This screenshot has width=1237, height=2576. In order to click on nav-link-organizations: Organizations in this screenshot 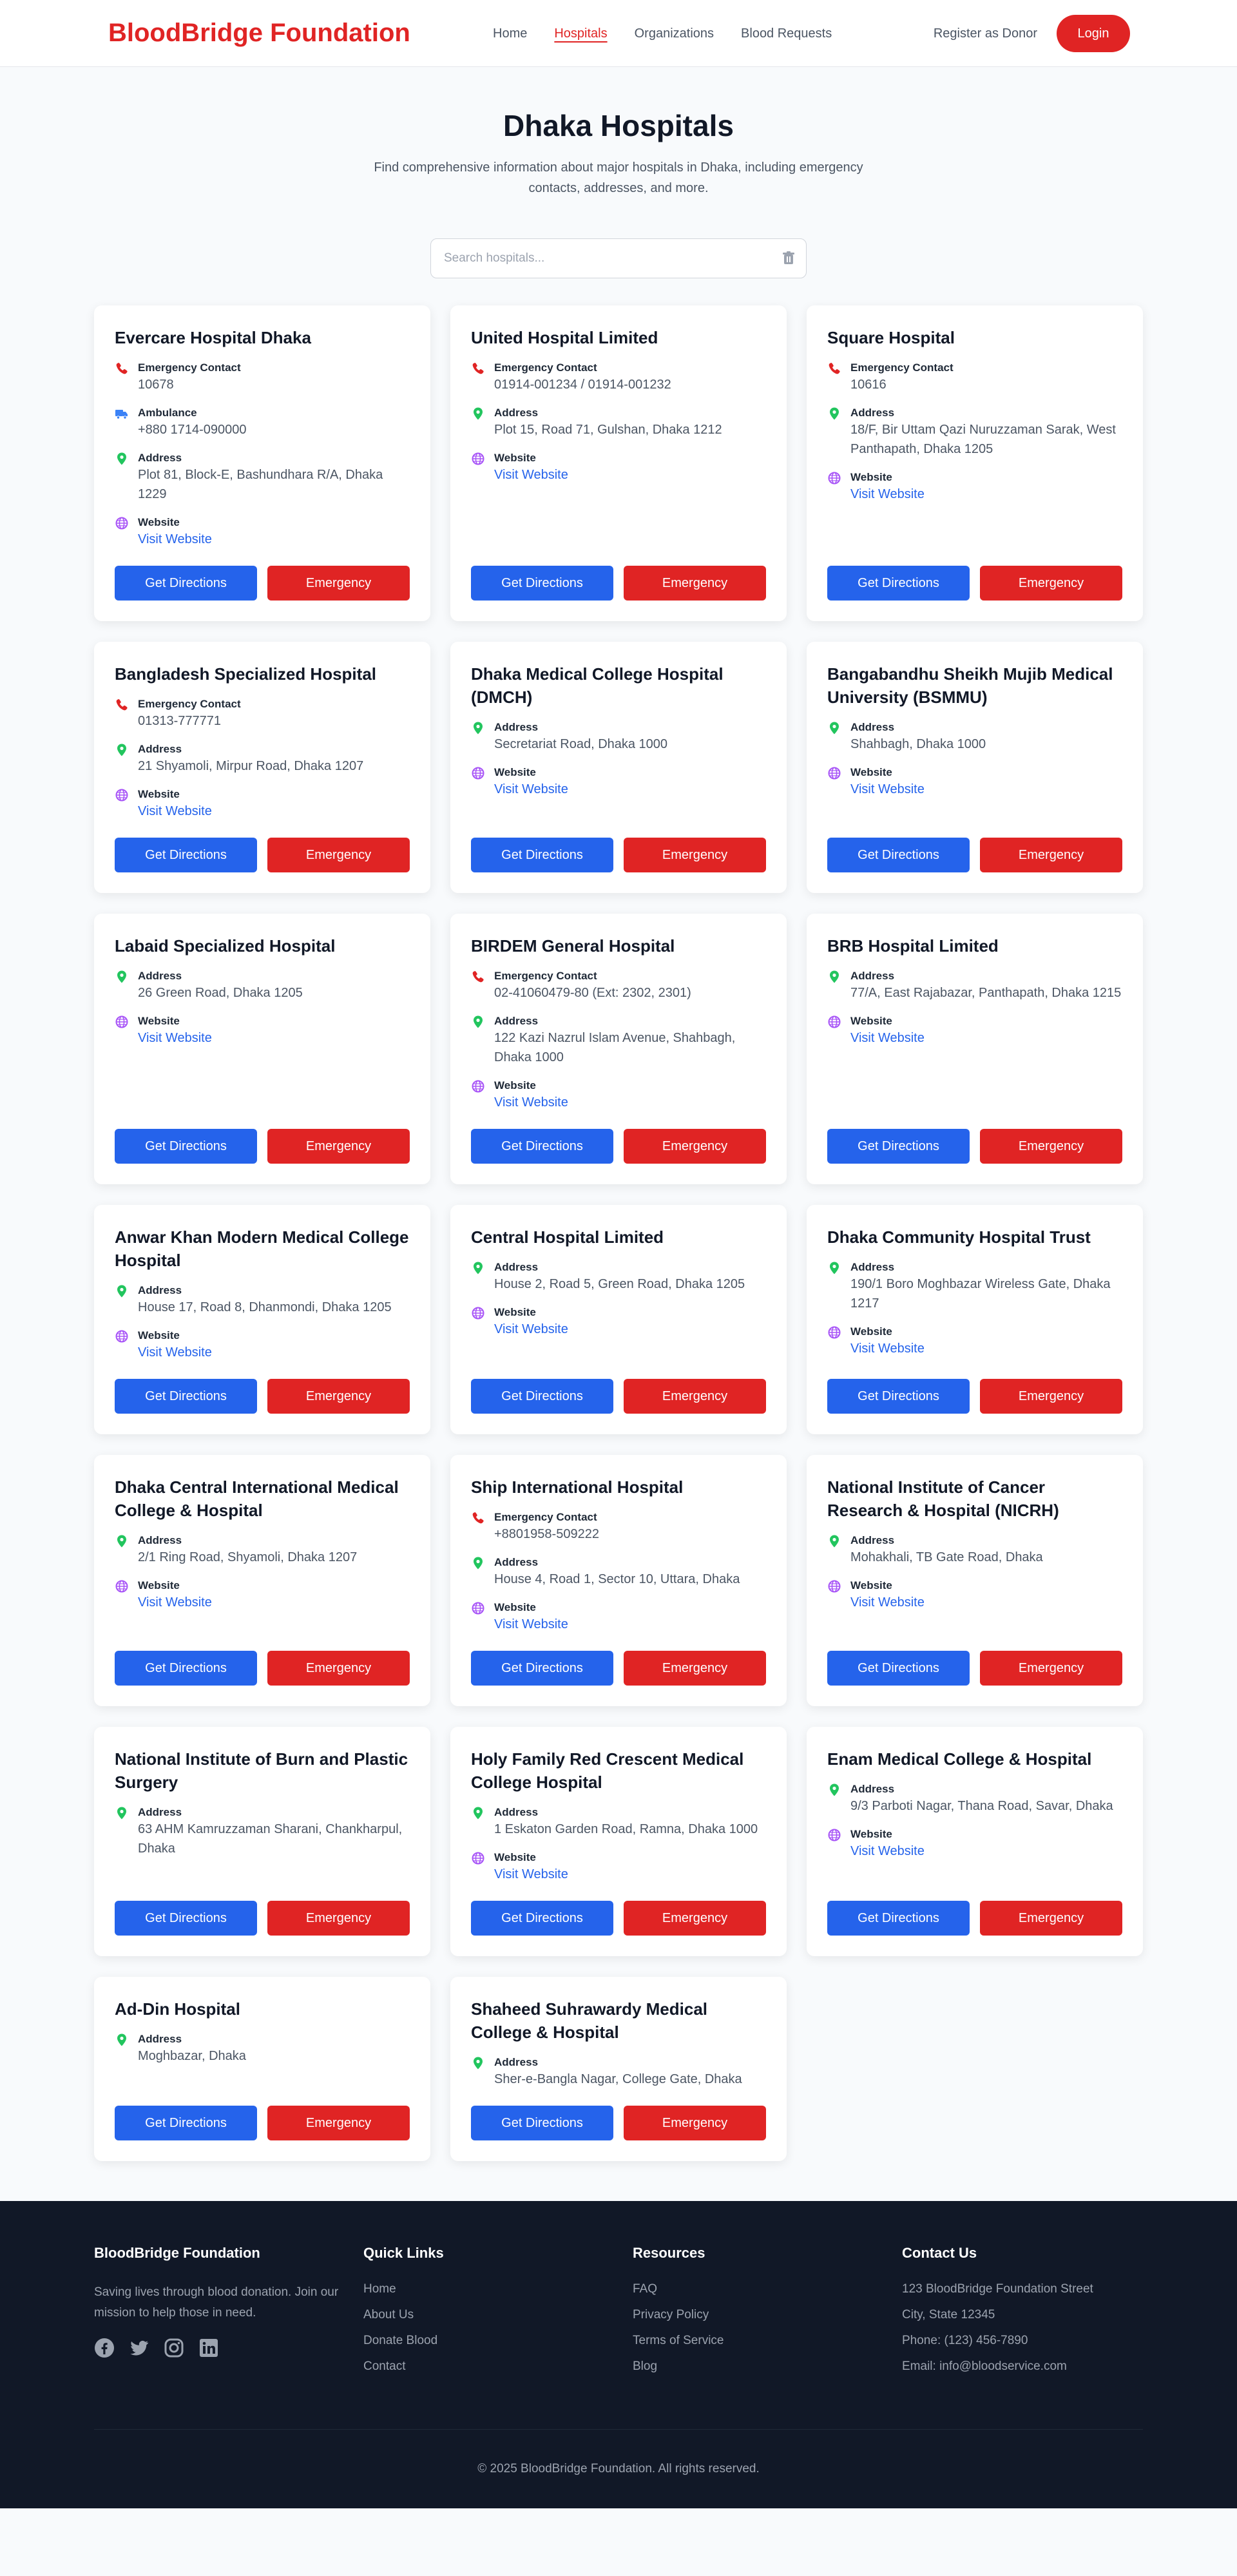, I will do `click(674, 33)`.